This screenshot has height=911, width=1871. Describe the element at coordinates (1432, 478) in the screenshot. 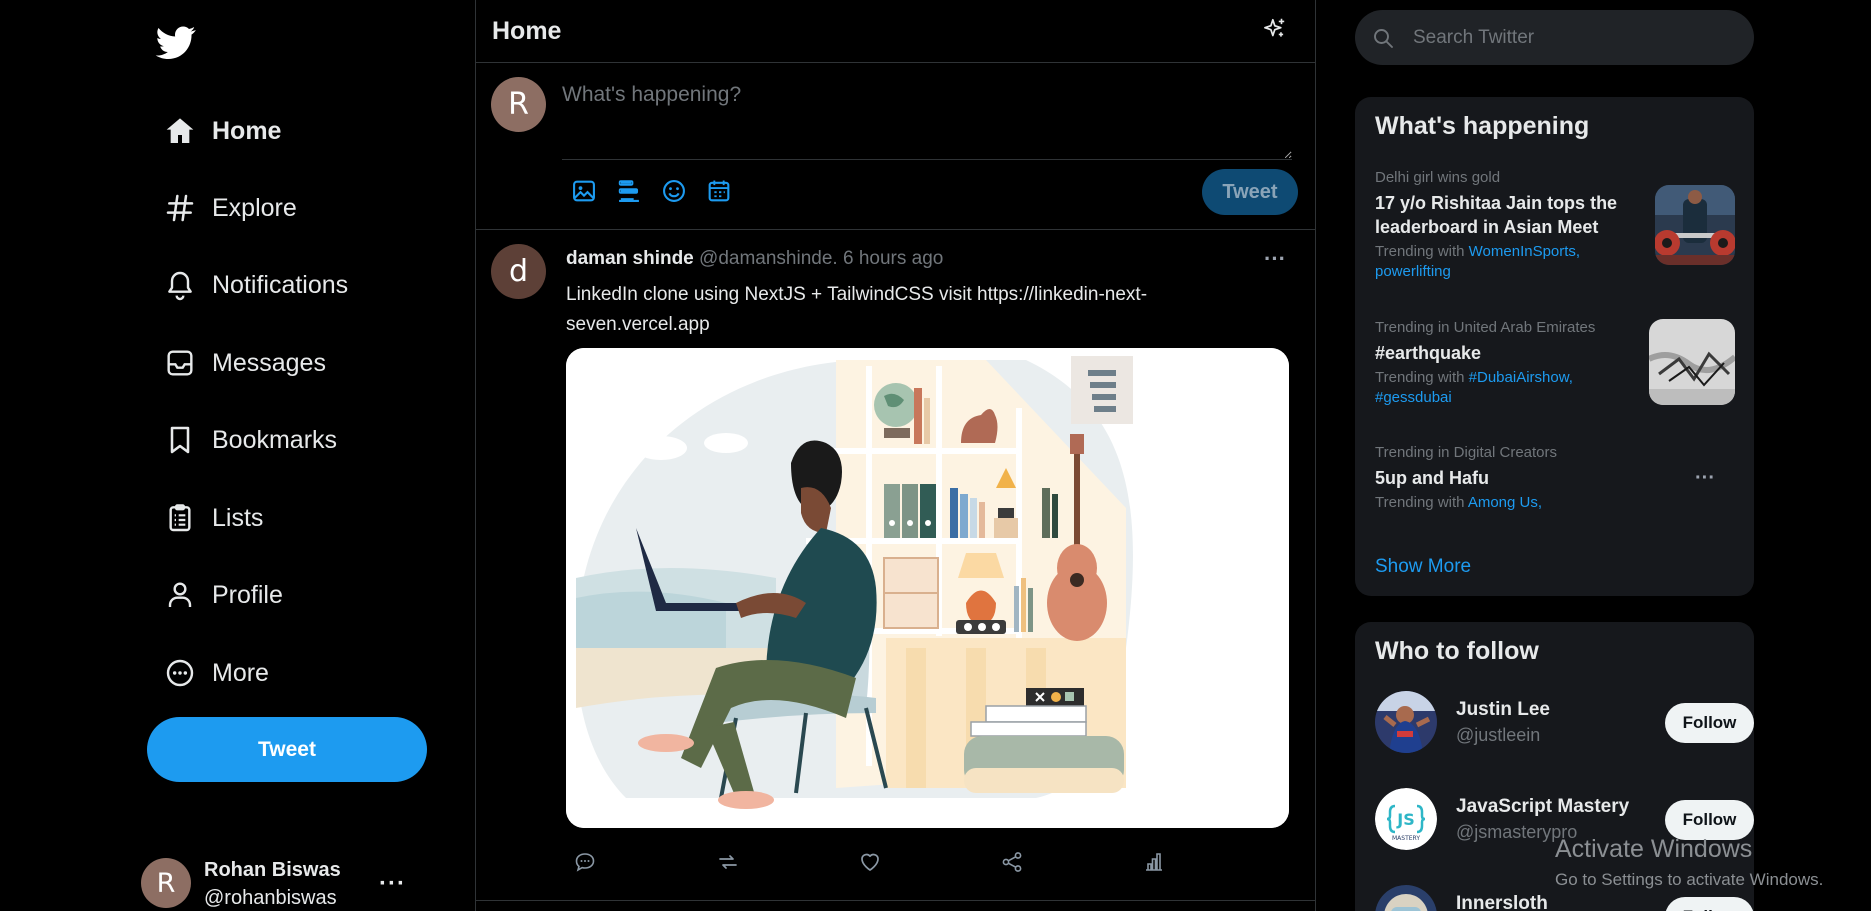

I see `trend-title: 5up and Hafu` at that location.